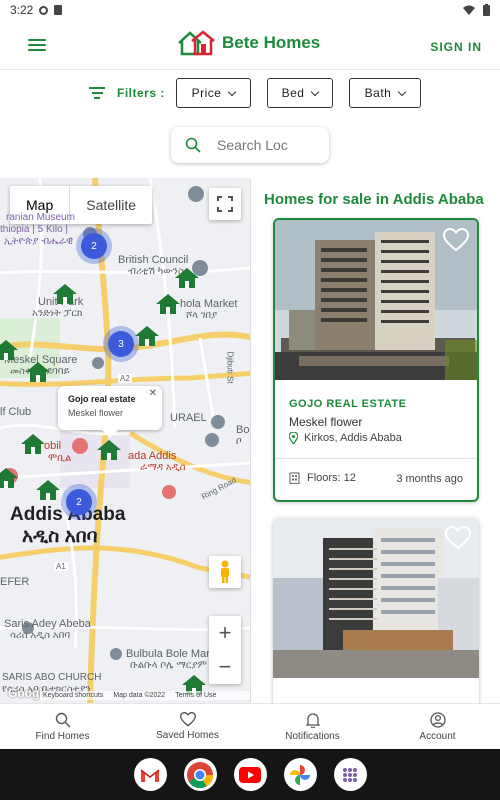 The image size is (500, 800). What do you see at coordinates (97, 93) in the screenshot?
I see `filter-icon` at bounding box center [97, 93].